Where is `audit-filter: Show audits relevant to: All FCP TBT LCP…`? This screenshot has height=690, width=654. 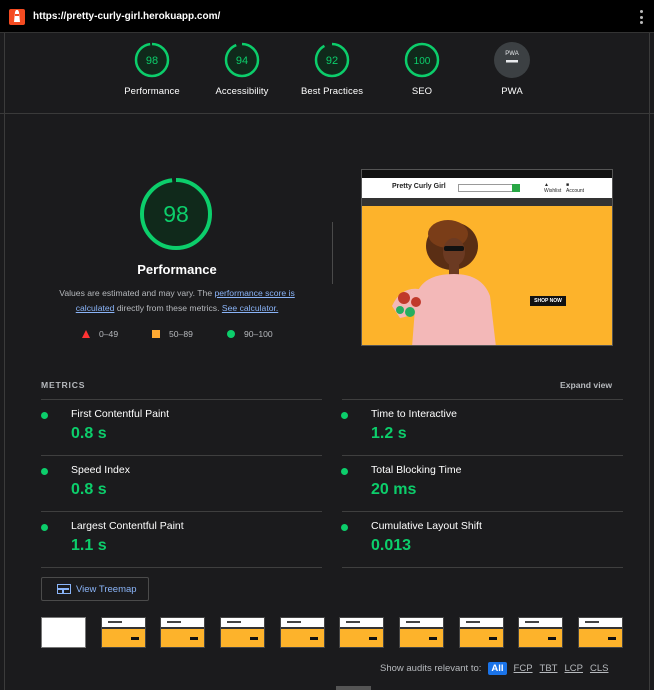 audit-filter: Show audits relevant to: All FCP TBT LCP… is located at coordinates (494, 668).